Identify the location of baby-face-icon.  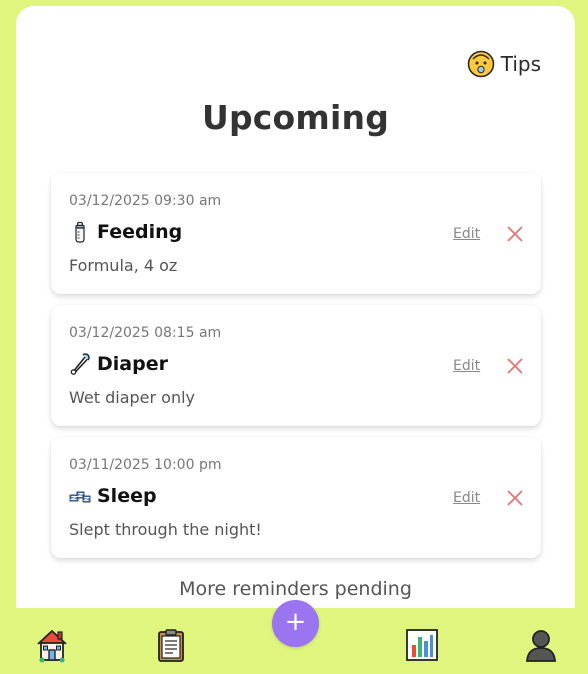
(481, 64).